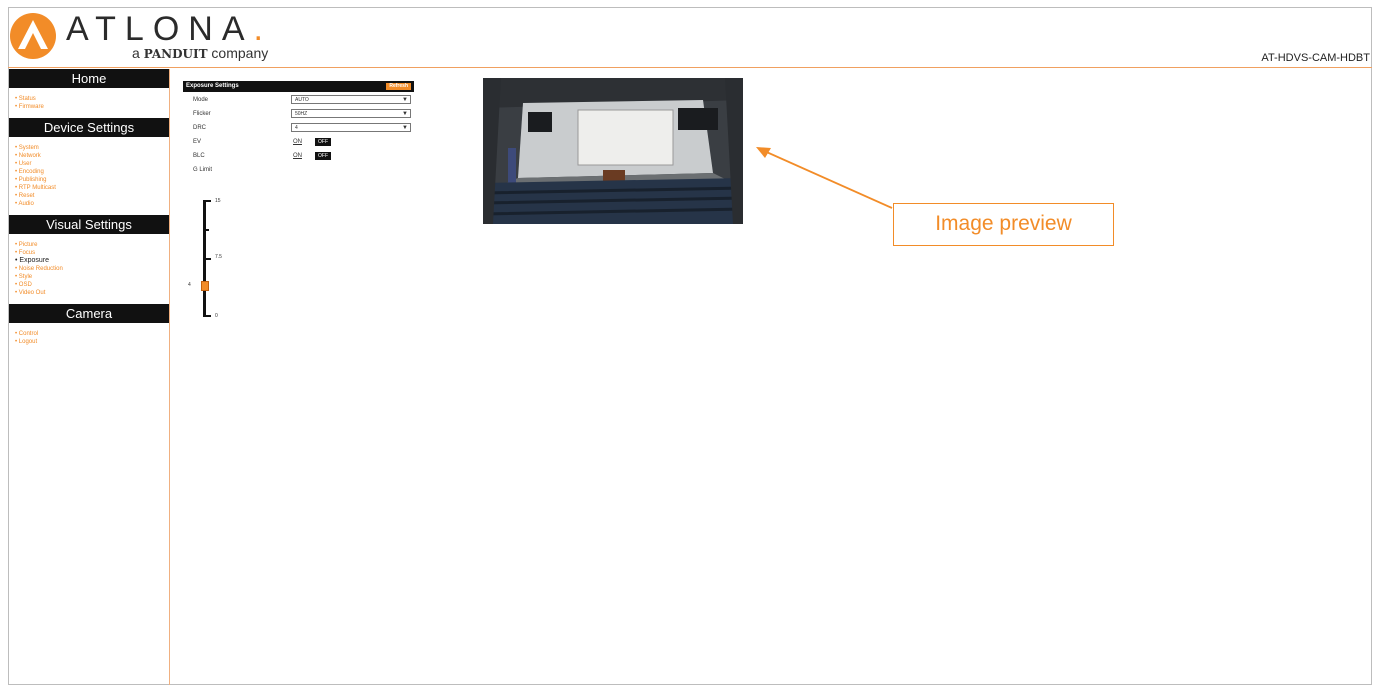 This screenshot has height=687, width=1378. What do you see at coordinates (92, 188) in the screenshot?
I see `sidebar-item-rtp-multicast: RTP Multicast` at bounding box center [92, 188].